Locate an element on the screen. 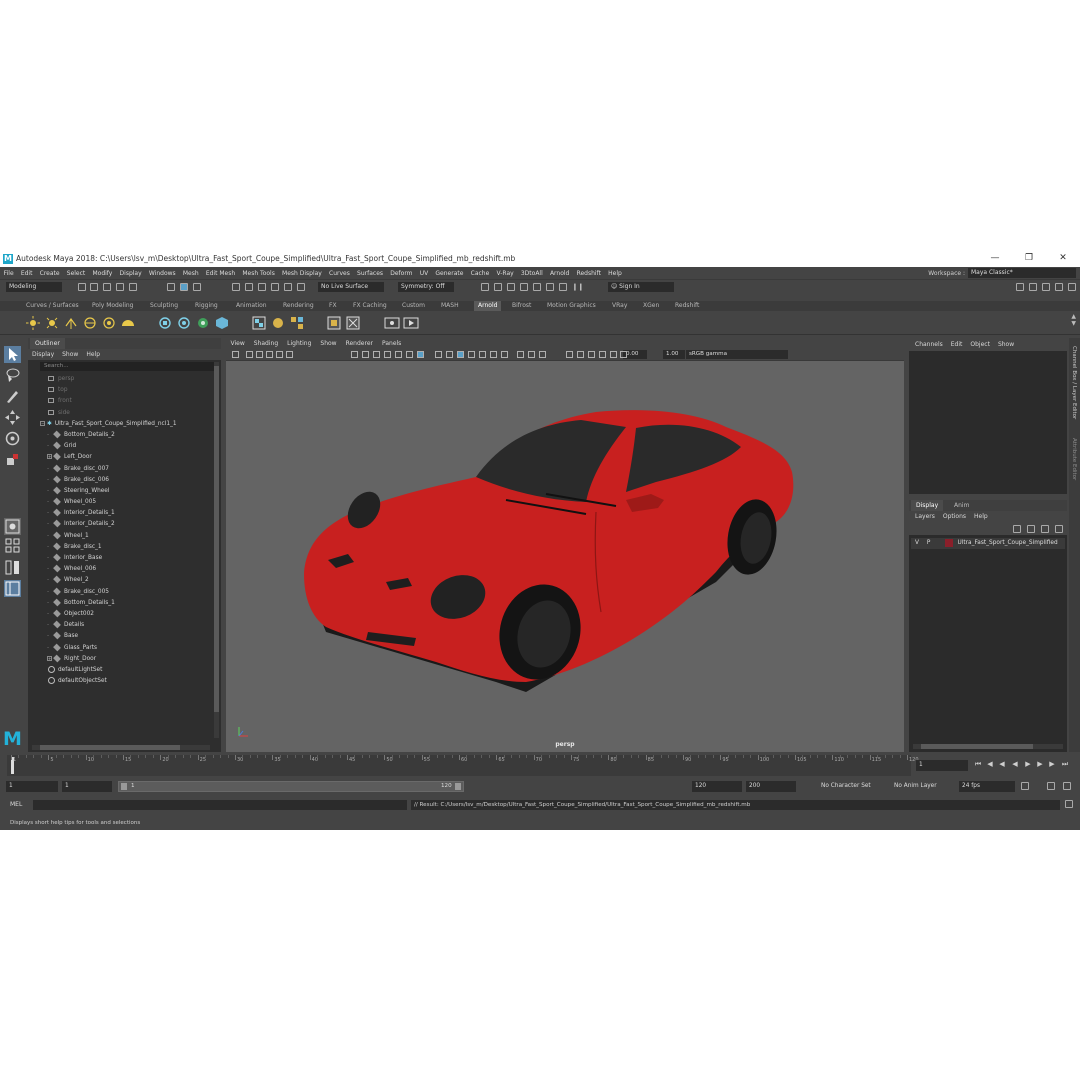 Image resolution: width=1080 pixels, height=1080 pixels. current-frame-field: 1 is located at coordinates (942, 765).